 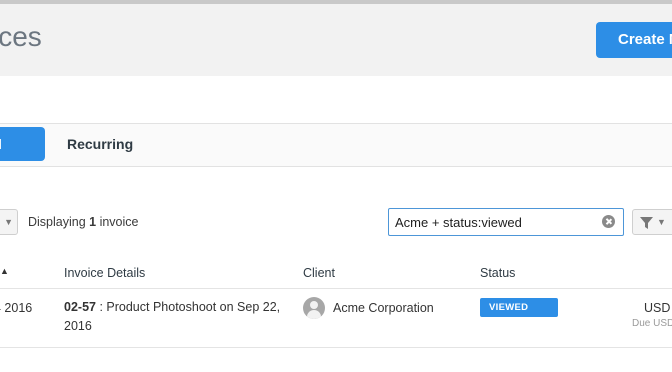 What do you see at coordinates (22, 144) in the screenshot?
I see `tab-all: l` at bounding box center [22, 144].